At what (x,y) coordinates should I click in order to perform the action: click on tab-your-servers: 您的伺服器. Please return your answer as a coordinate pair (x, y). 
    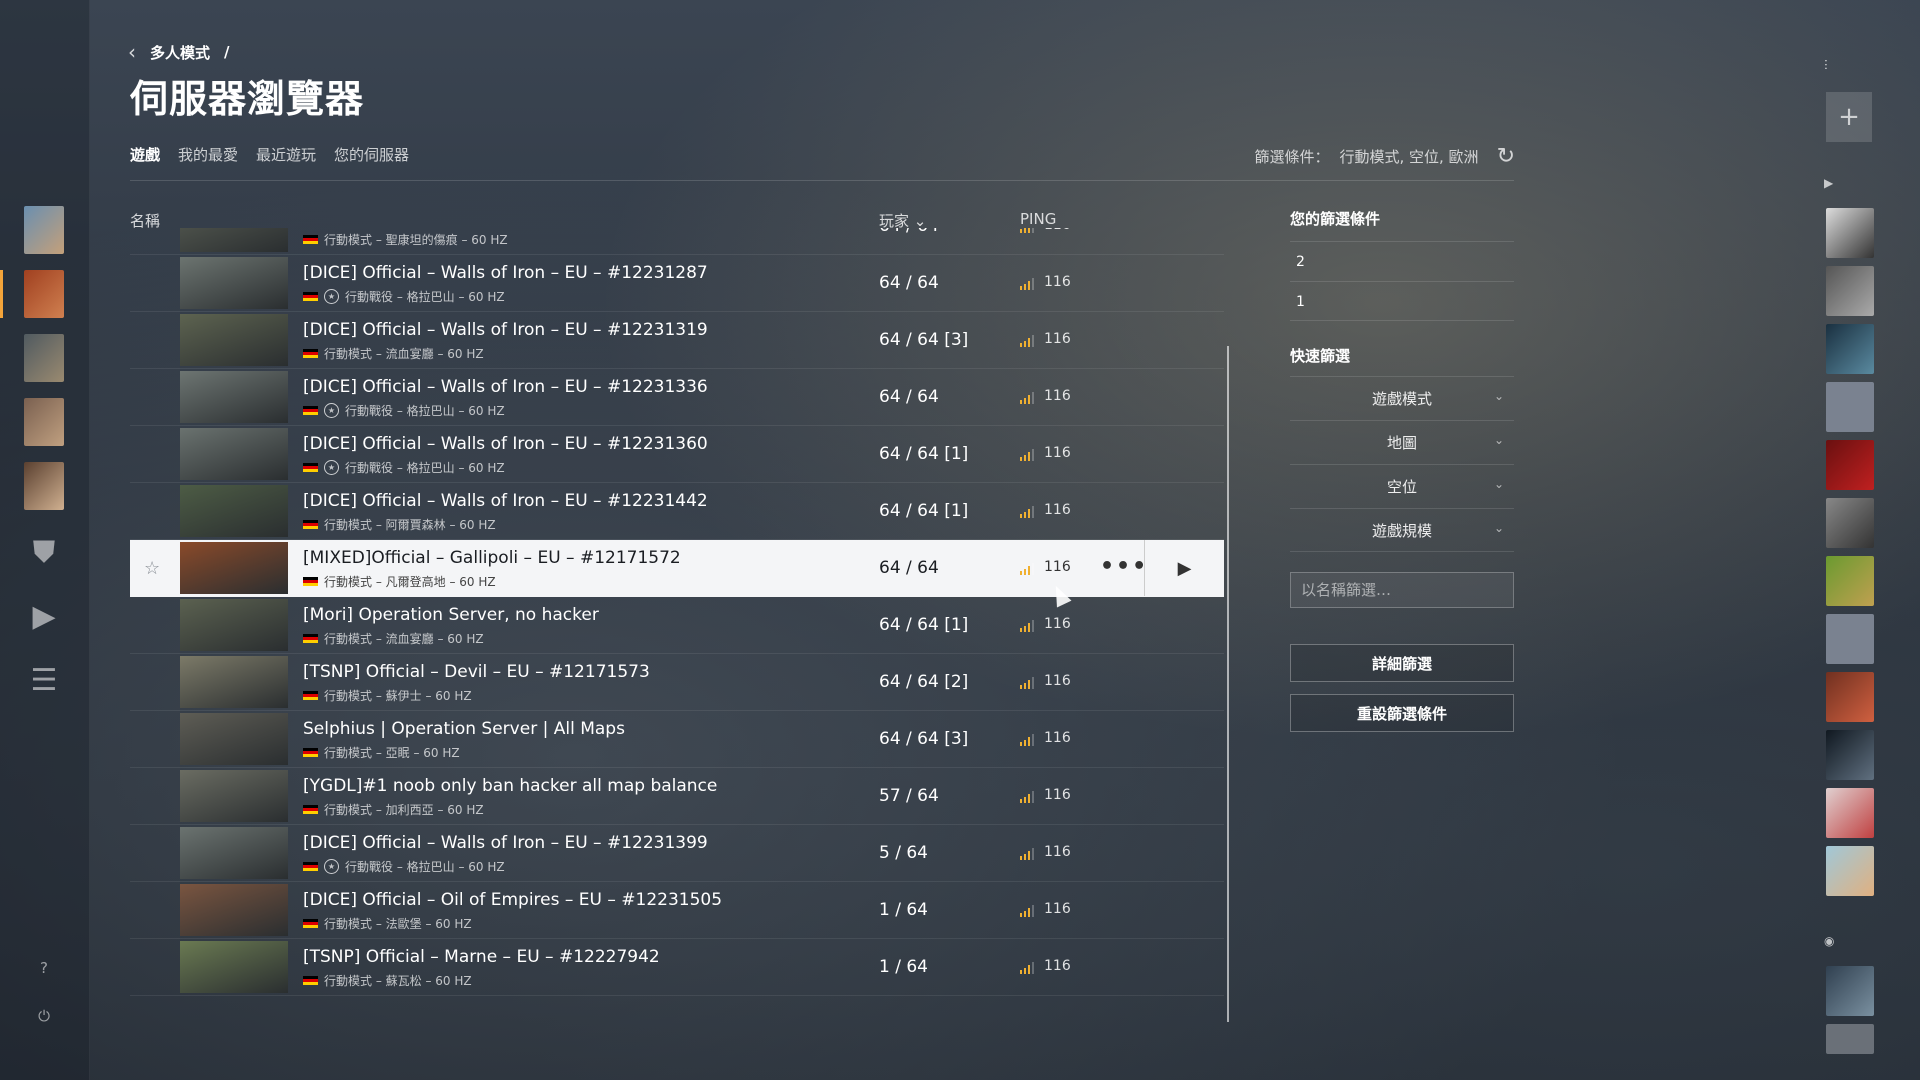
    Looking at the image, I should click on (371, 154).